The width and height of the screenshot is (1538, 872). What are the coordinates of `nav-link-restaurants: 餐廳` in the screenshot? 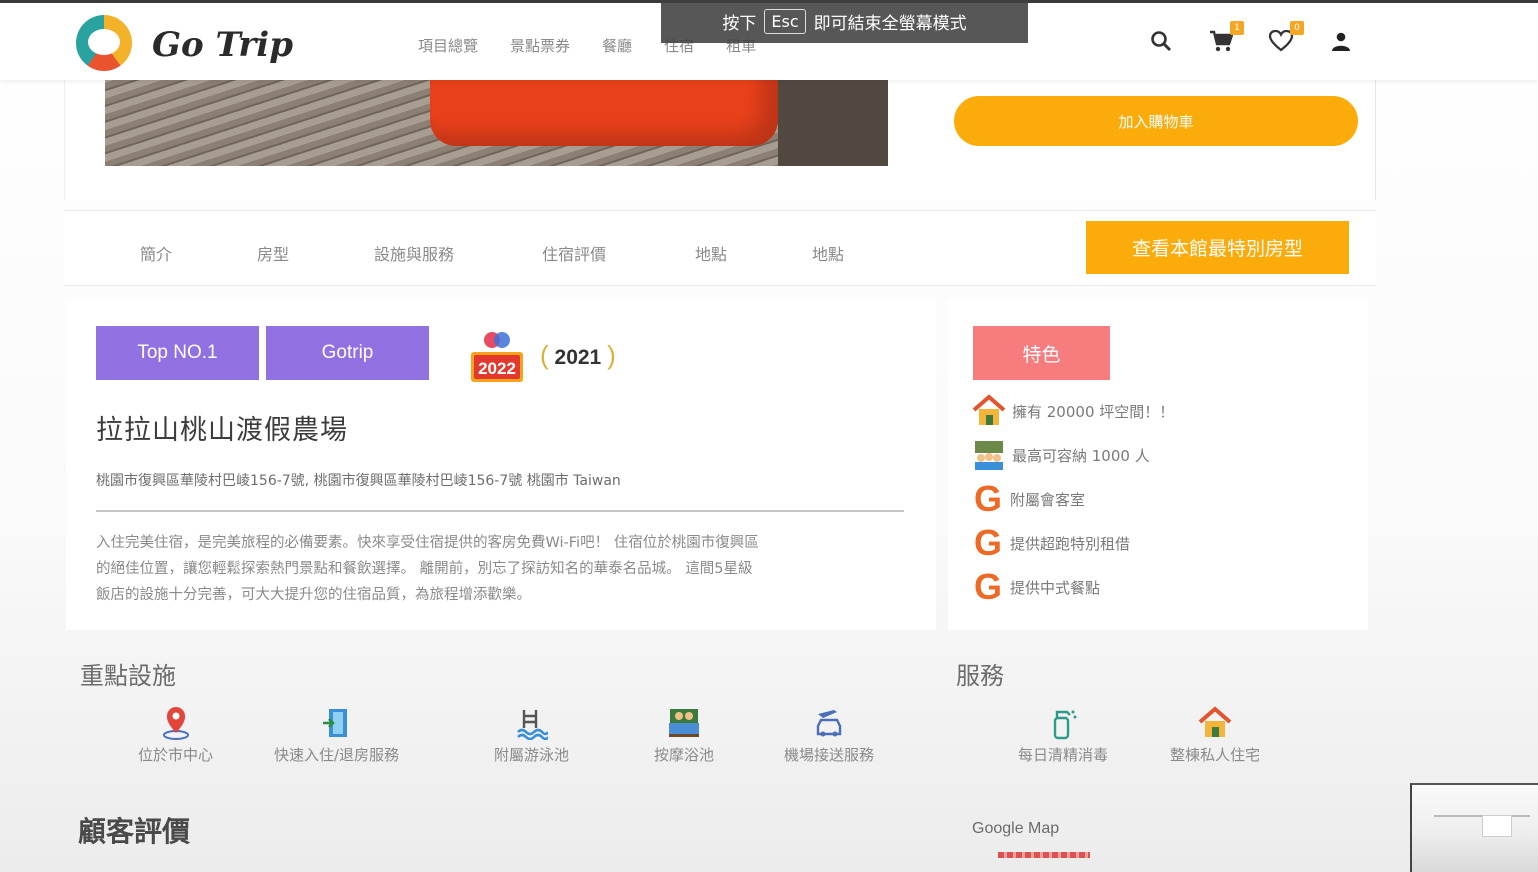 It's located at (617, 45).